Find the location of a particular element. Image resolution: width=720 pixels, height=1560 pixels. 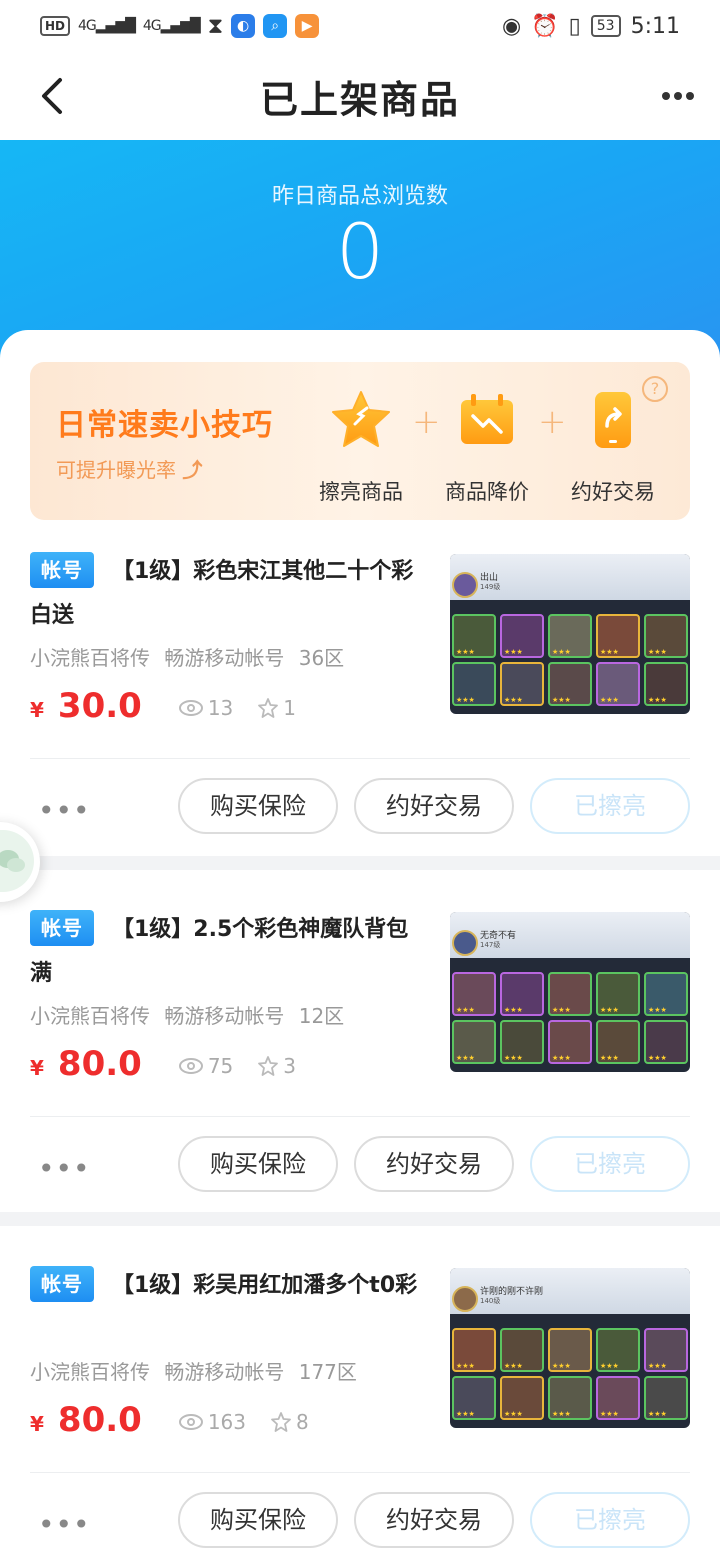

view-count: 13 is located at coordinates (220, 708).